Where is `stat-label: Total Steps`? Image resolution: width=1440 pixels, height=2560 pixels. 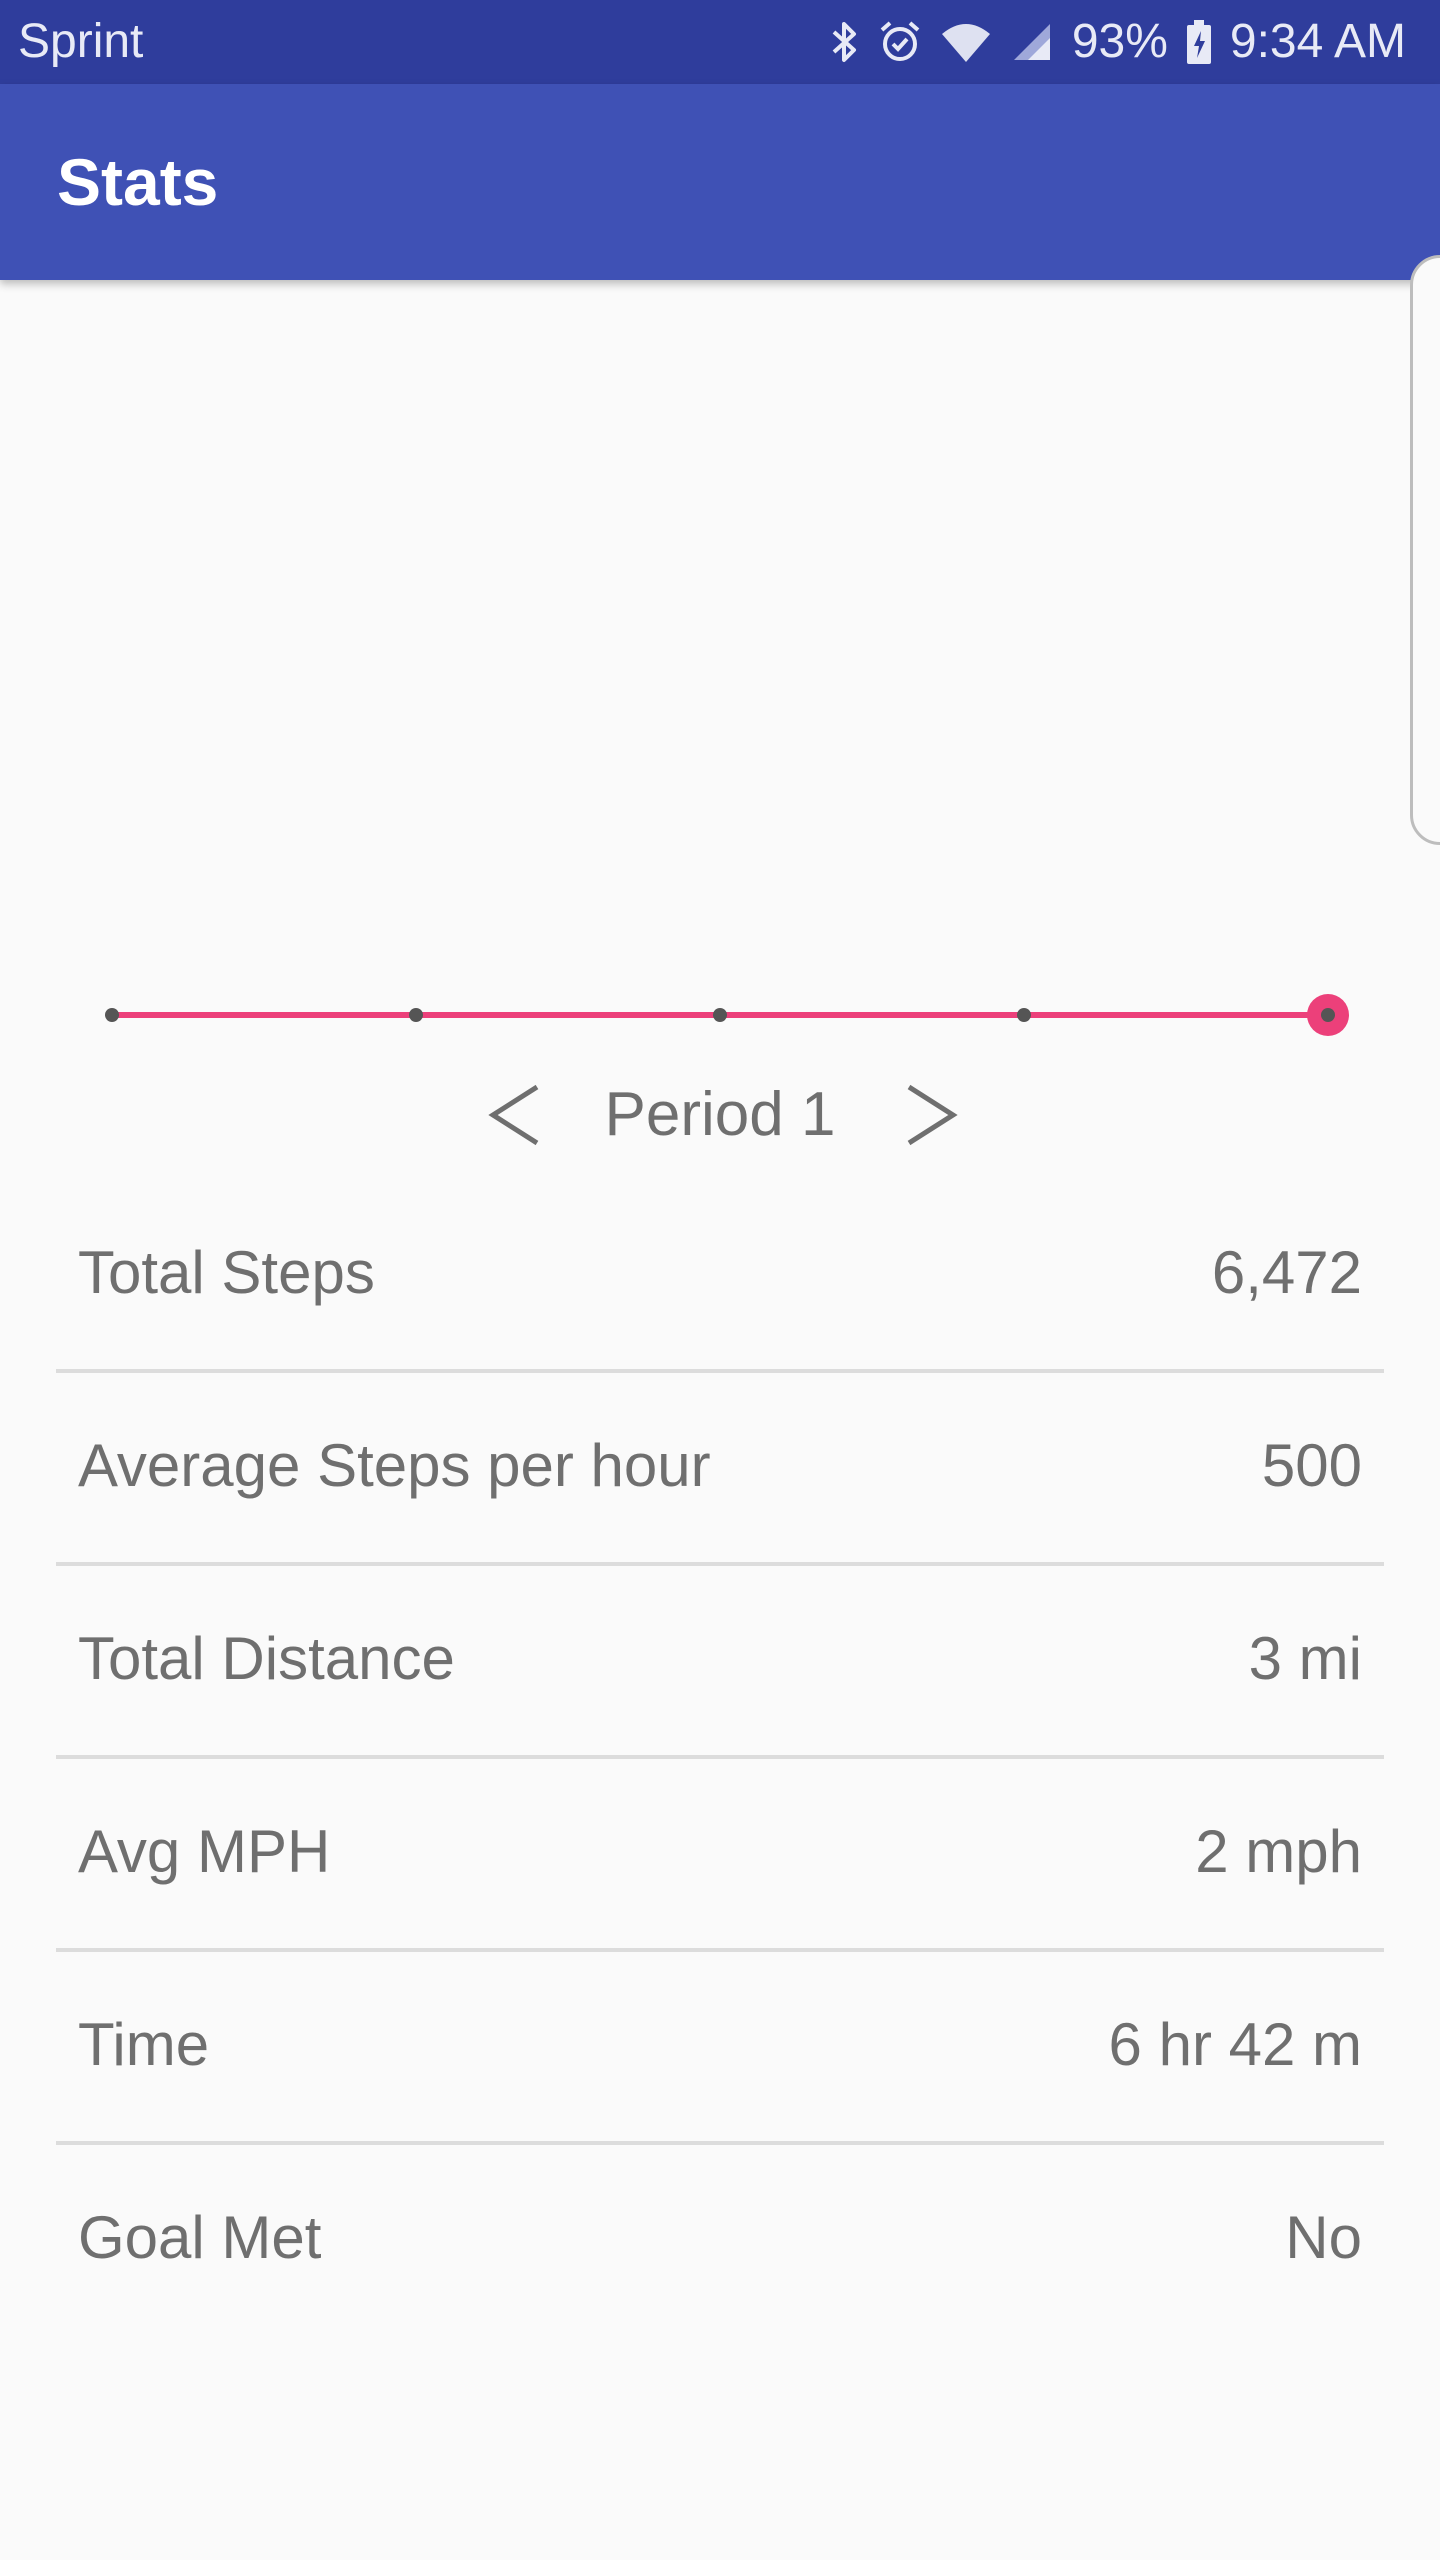
stat-label: Total Steps is located at coordinates (226, 1272).